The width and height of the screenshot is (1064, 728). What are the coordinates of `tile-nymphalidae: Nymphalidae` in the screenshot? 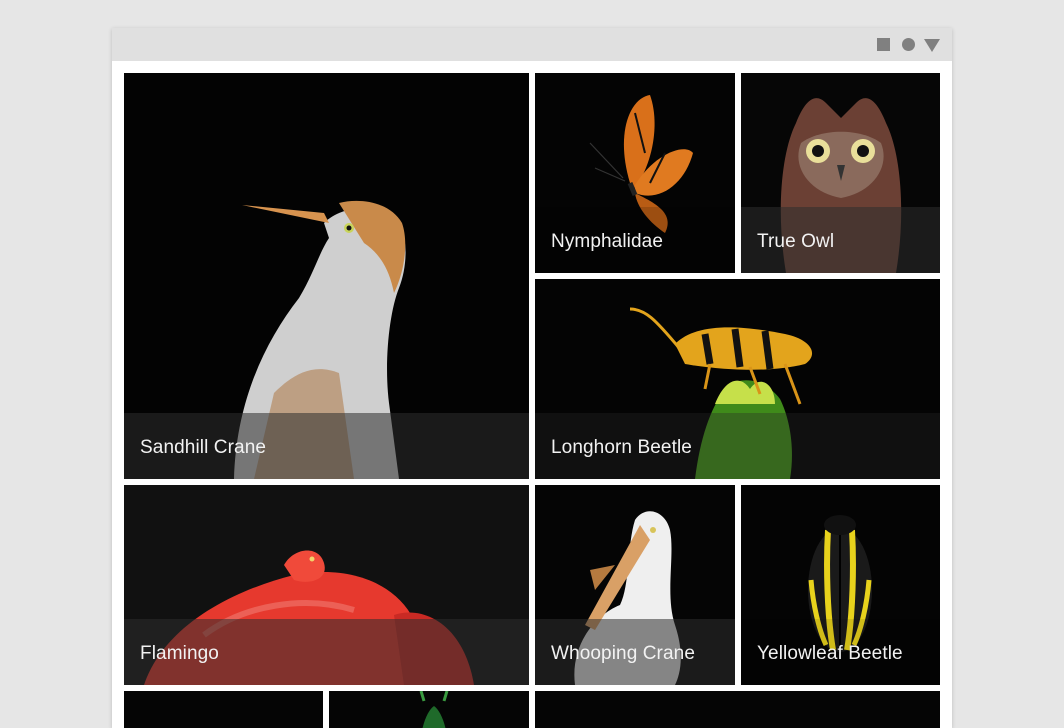 It's located at (635, 173).